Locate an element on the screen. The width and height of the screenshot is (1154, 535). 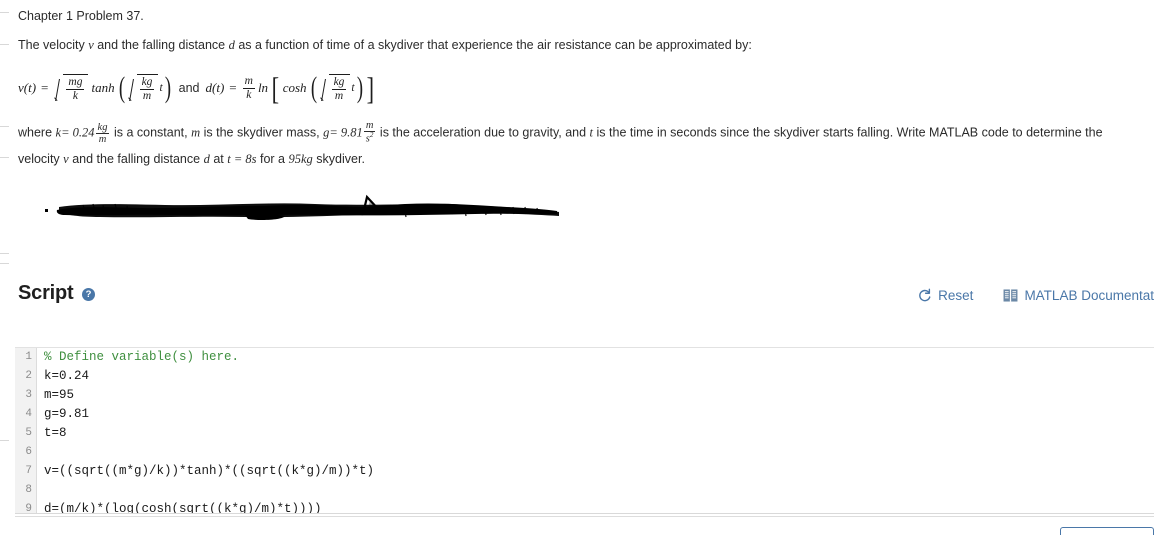
code-line: 3 m=95 is located at coordinates (584, 395).